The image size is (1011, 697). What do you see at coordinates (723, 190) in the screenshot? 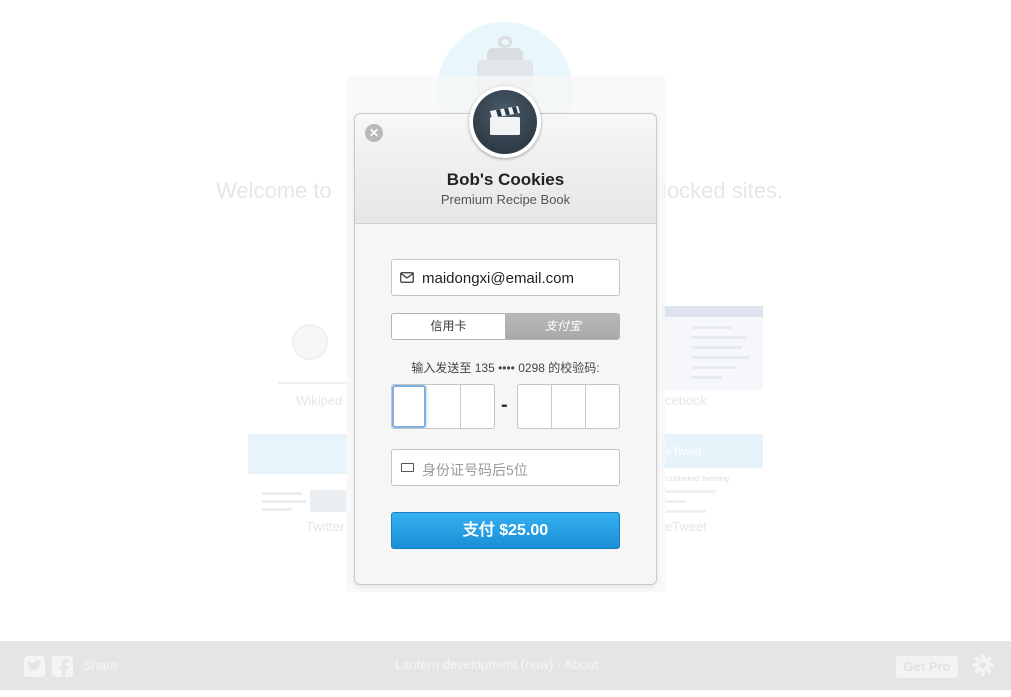
I see `welcome-heading-right: locked sites.` at bounding box center [723, 190].